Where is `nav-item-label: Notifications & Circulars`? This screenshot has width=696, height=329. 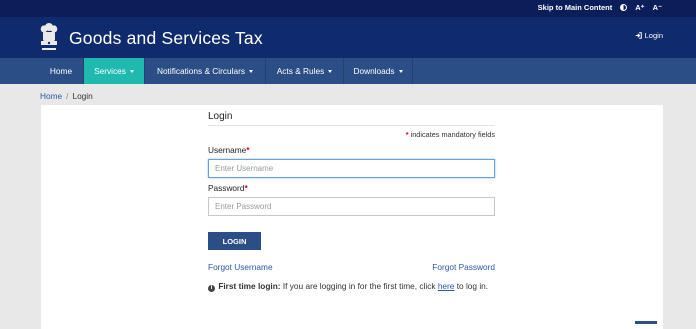
nav-item-label: Notifications & Circulars is located at coordinates (201, 71).